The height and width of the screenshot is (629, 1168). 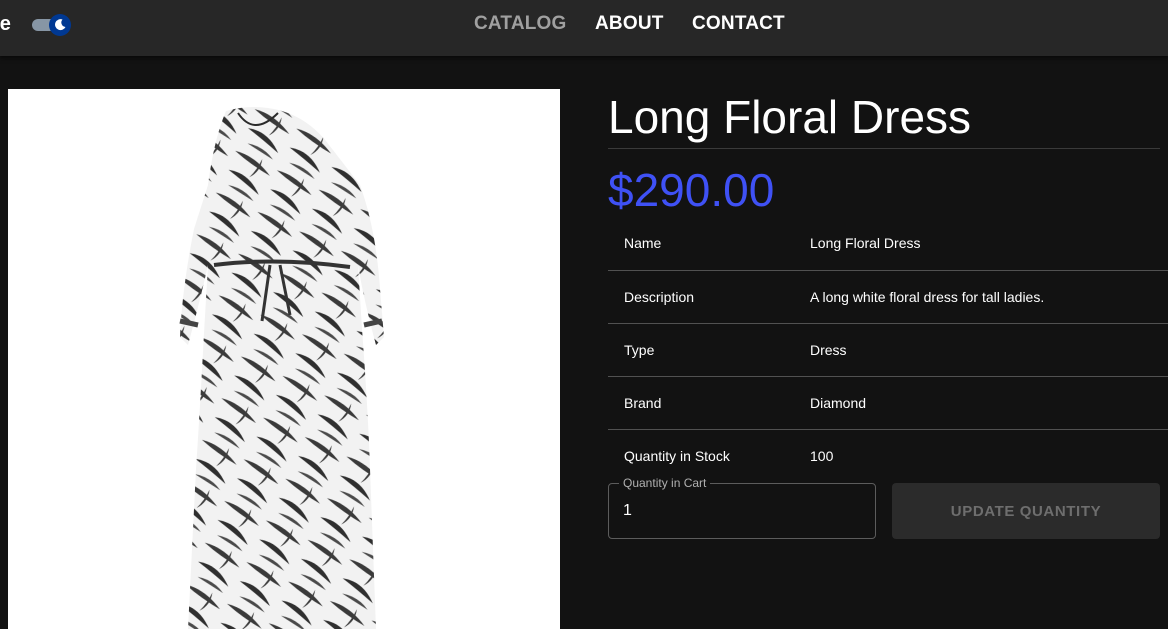 I want to click on detail-value: Long Floral Dress, so click(x=981, y=244).